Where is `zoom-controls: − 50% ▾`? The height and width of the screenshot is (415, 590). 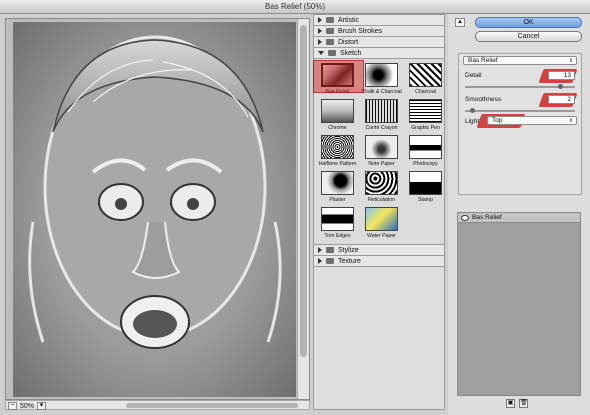 zoom-controls: − 50% ▾ is located at coordinates (27, 406).